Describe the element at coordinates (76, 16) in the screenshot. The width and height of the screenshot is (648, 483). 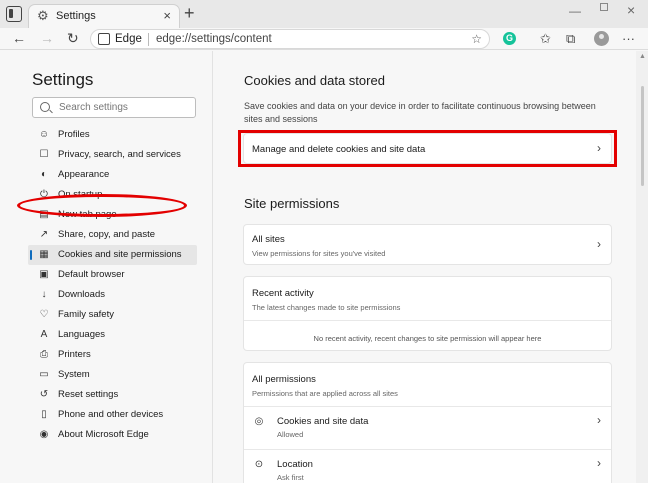
I see `tab-title: Settings` at that location.